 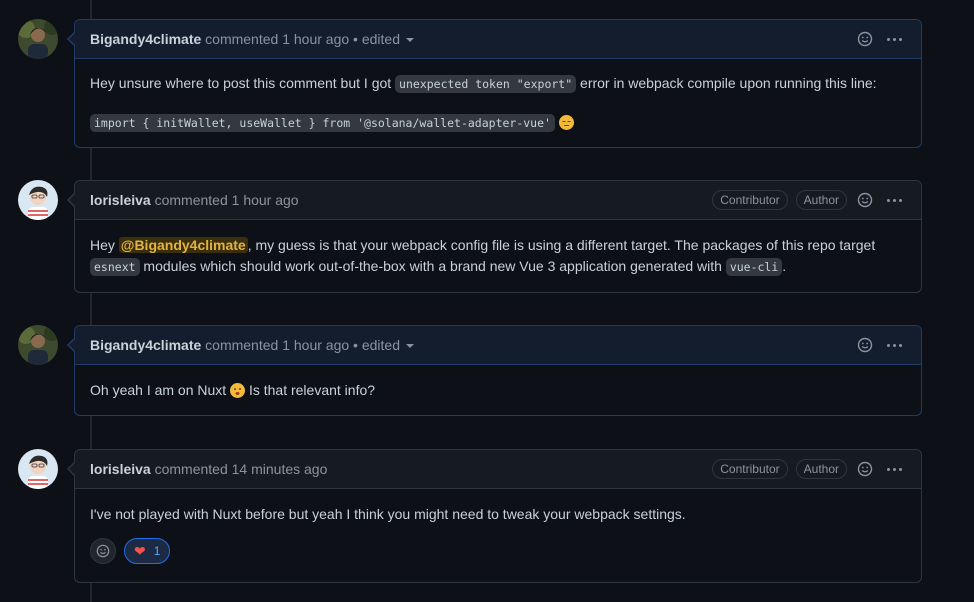 What do you see at coordinates (238, 390) in the screenshot?
I see `worried-emoji-icon` at bounding box center [238, 390].